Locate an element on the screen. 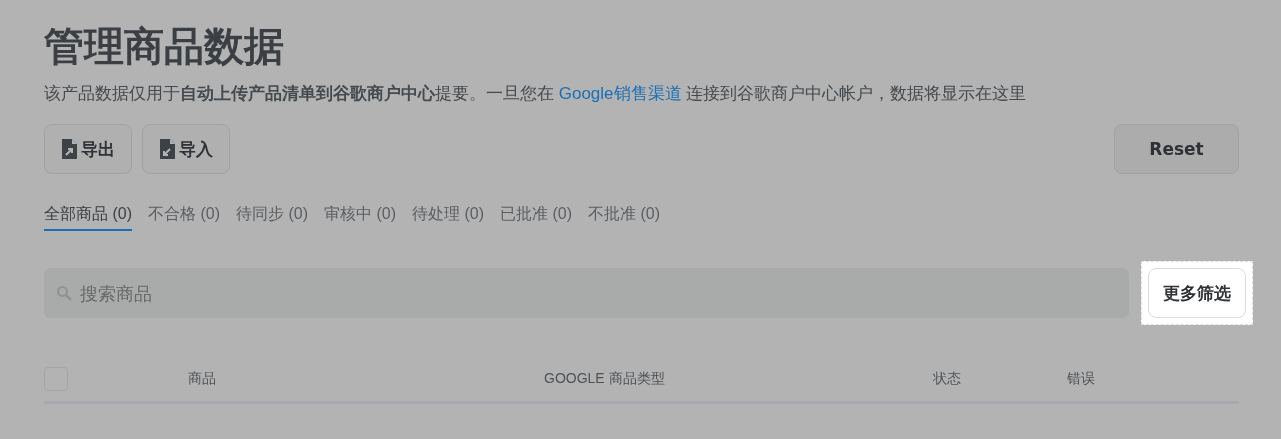  filter-tab: 已批准 (0) is located at coordinates (536, 217).